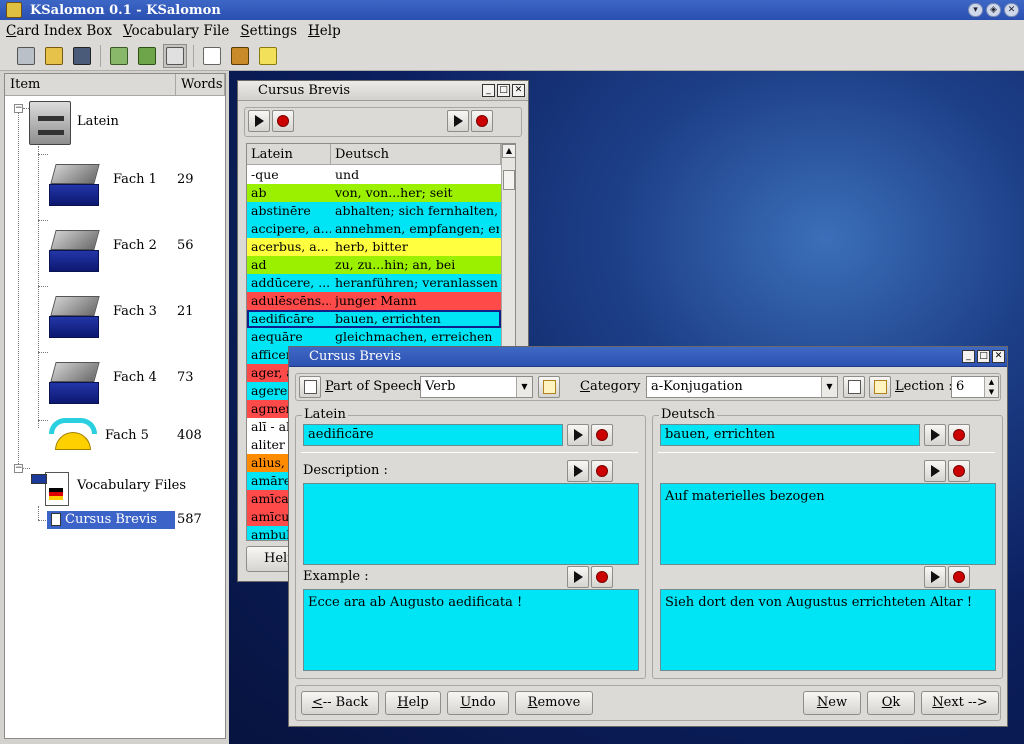  I want to click on table-row: acerbus, a... herb, bitter, so click(374, 247).